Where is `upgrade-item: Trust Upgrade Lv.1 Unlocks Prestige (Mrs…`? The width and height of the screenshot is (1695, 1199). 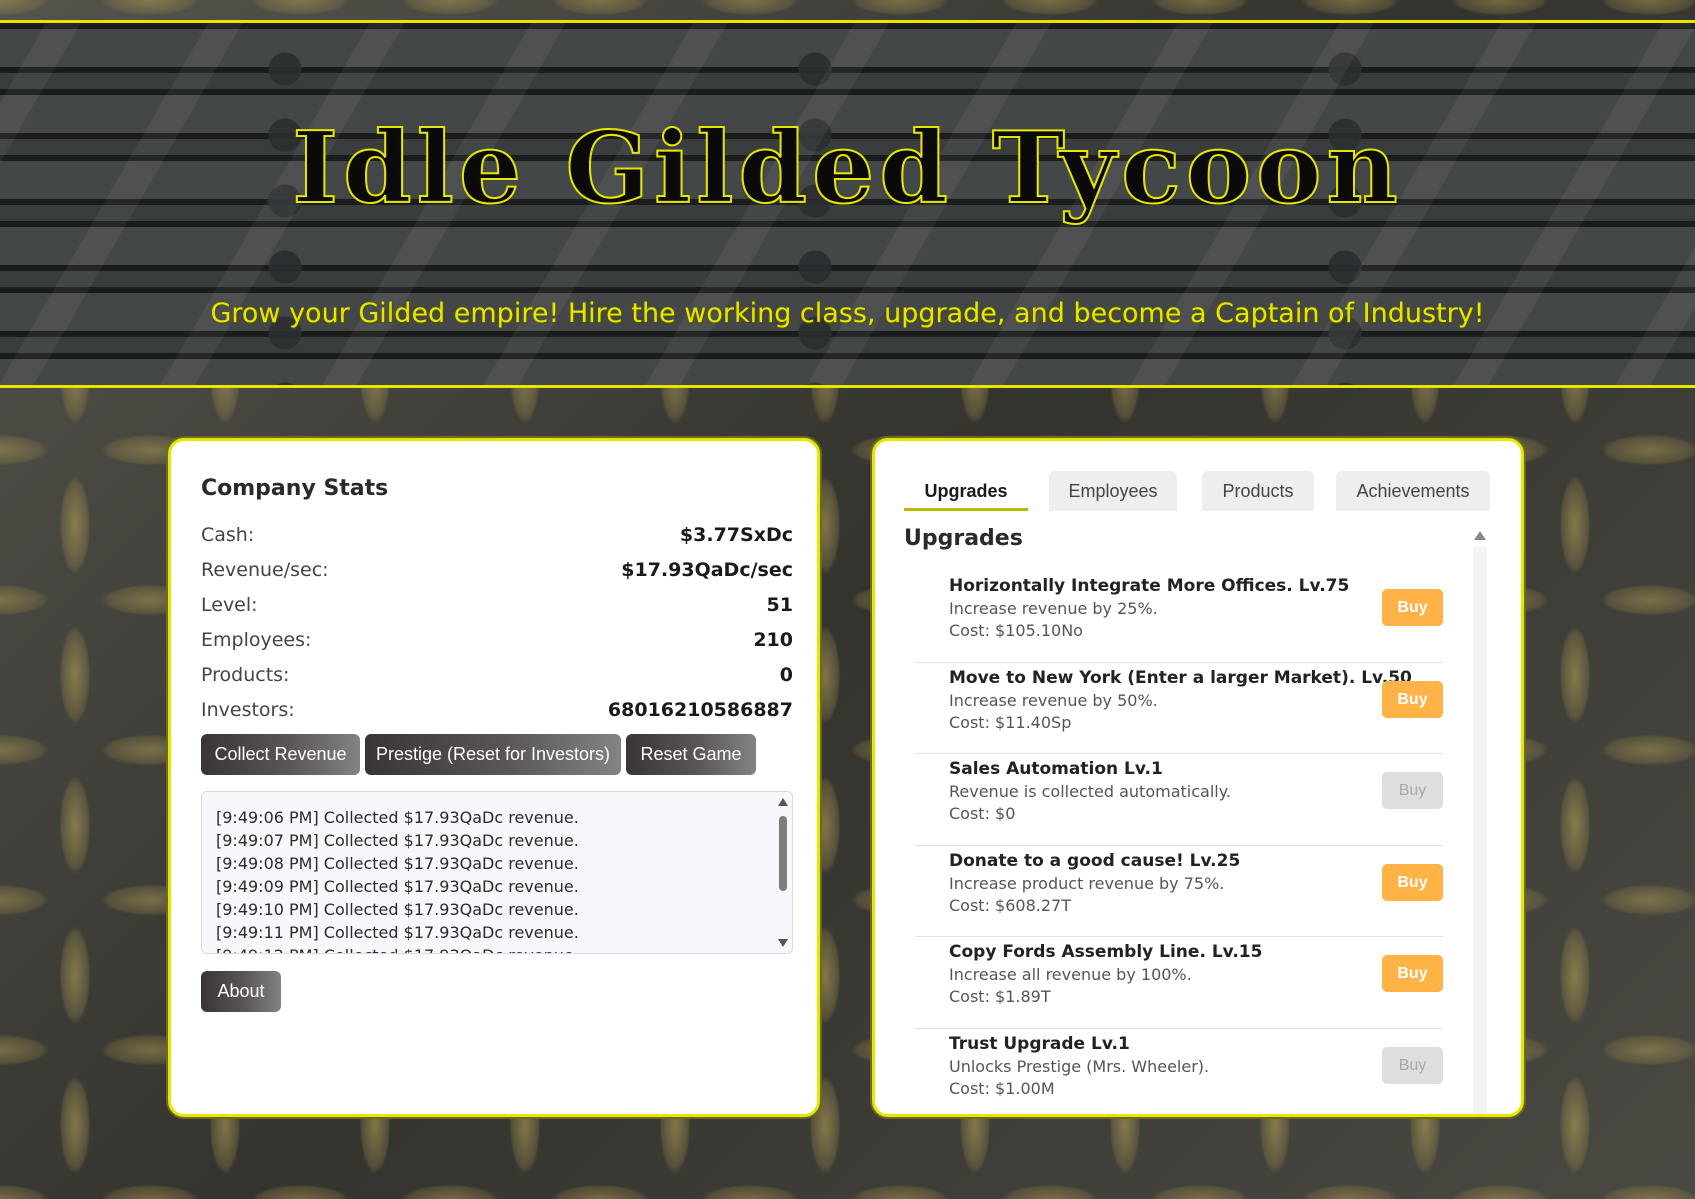
upgrade-item: Trust Upgrade Lv.1 Unlocks Prestige (Mrs… is located at coordinates (1179, 1072).